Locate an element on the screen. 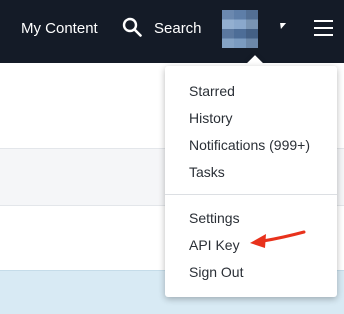 This screenshot has width=344, height=314. menu-item-sign-out: Sign Out is located at coordinates (216, 272).